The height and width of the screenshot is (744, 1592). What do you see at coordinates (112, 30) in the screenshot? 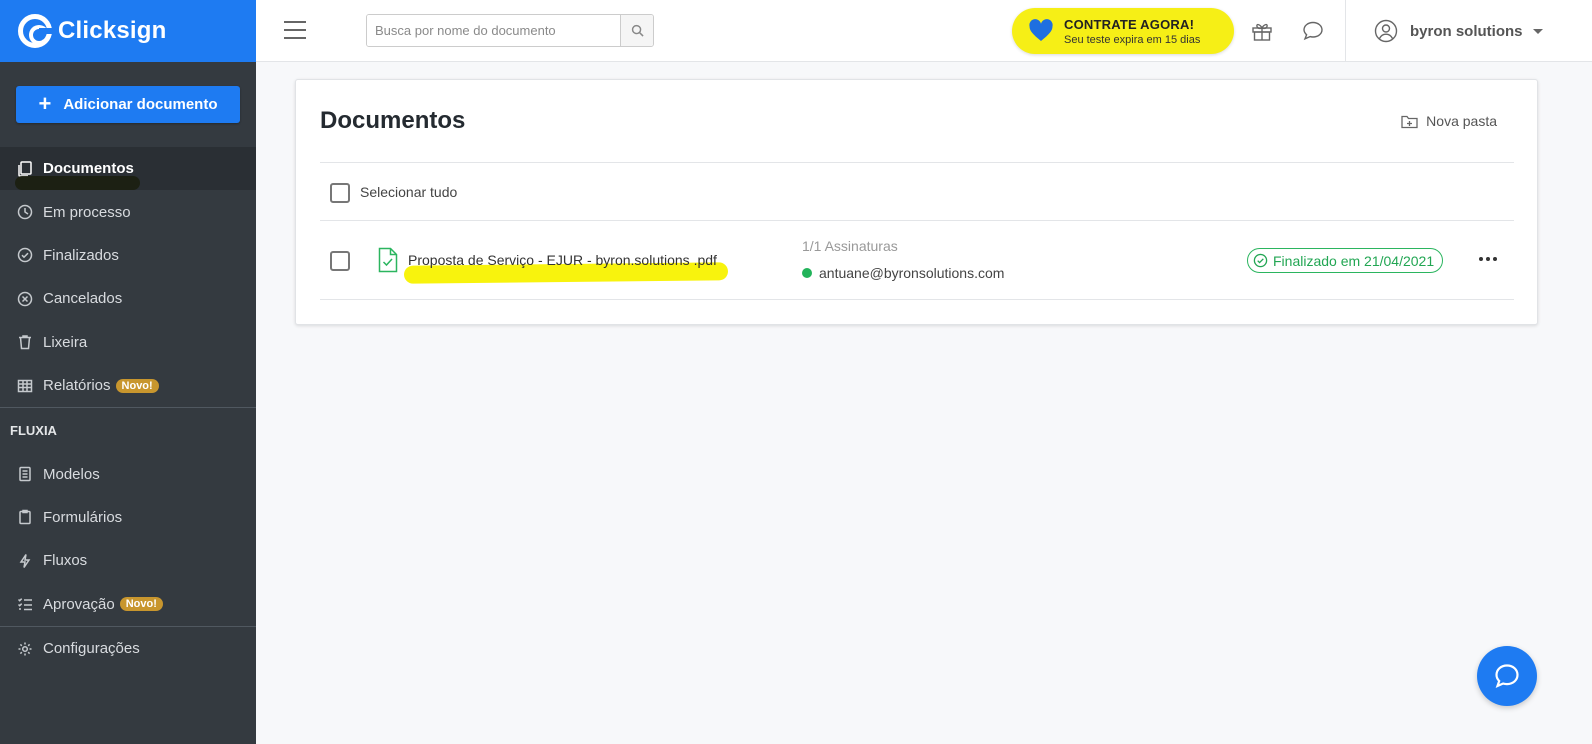
I see `logo-text: Clicksign` at bounding box center [112, 30].